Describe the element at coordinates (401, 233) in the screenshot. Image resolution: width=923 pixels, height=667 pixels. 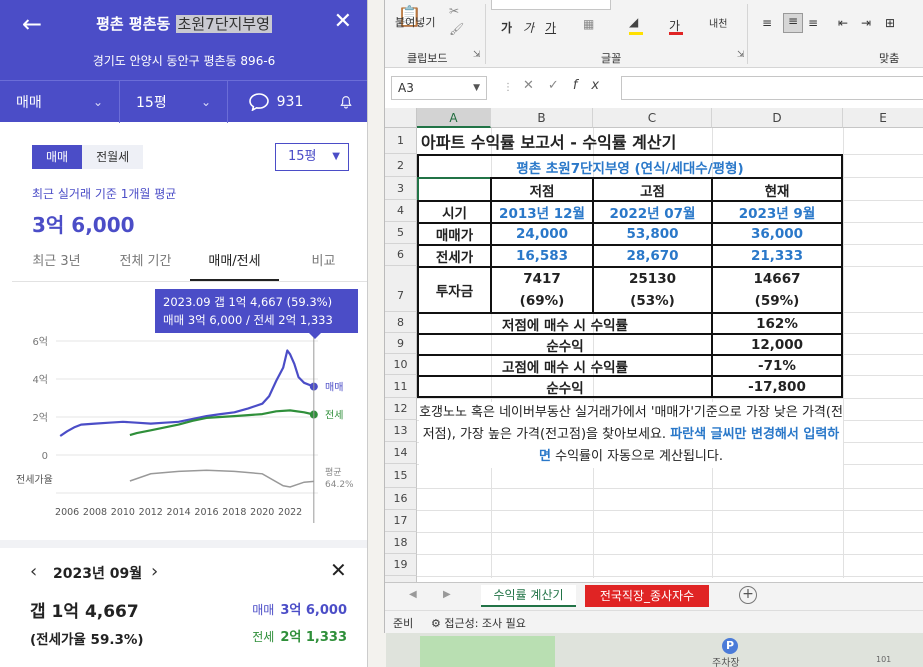
I see `row-header: 5` at that location.